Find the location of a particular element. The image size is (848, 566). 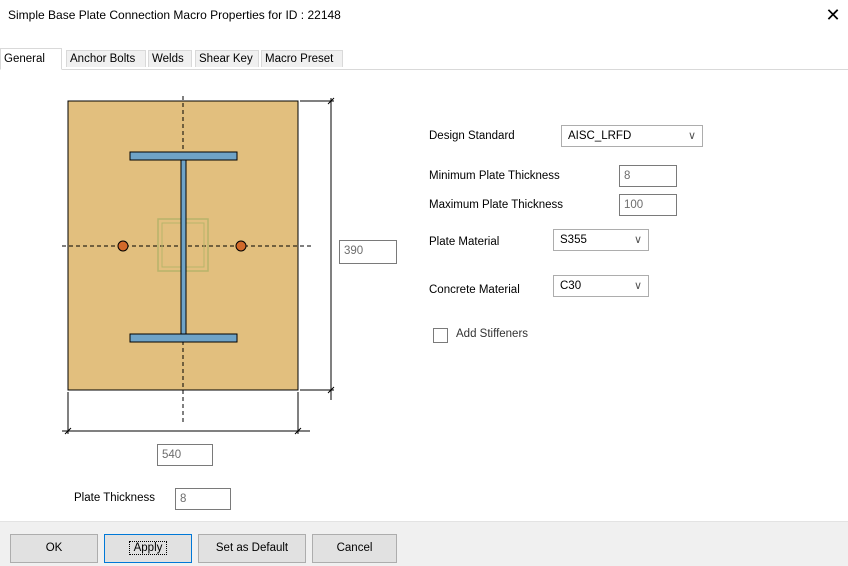

height-dimension-line is located at coordinates (317, 248).